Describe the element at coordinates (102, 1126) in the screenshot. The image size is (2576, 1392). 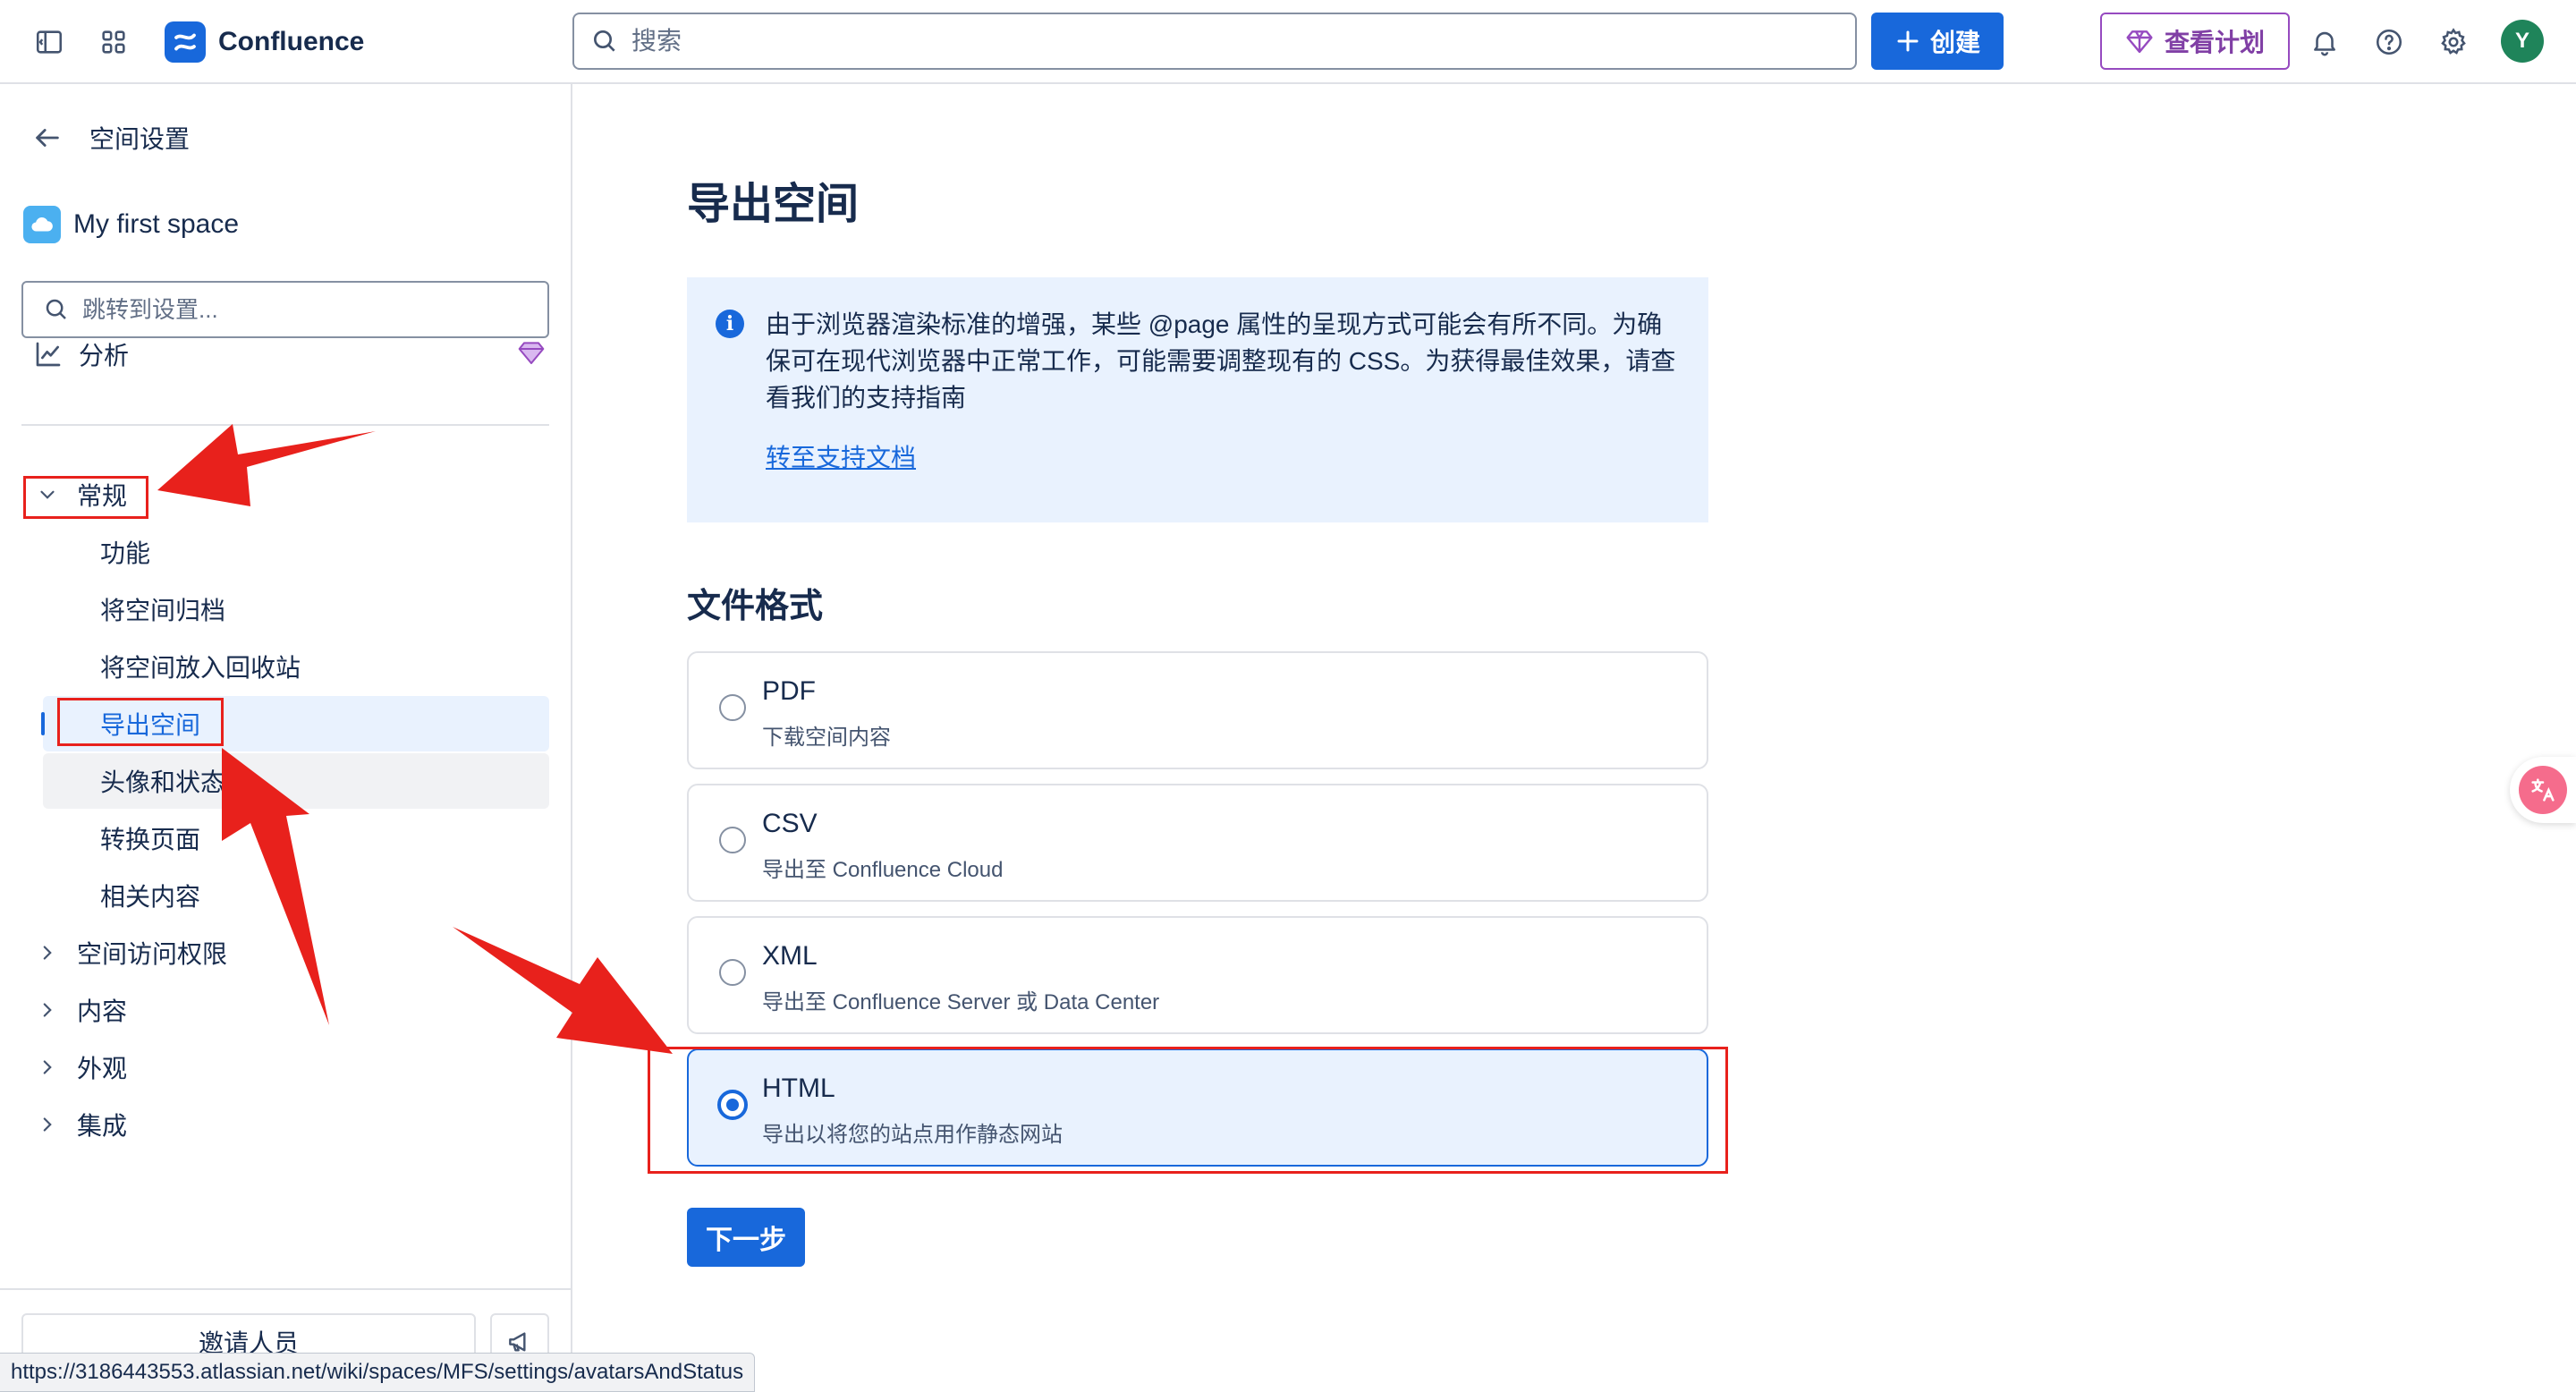
I see `sidebar-group-label: 集成` at that location.